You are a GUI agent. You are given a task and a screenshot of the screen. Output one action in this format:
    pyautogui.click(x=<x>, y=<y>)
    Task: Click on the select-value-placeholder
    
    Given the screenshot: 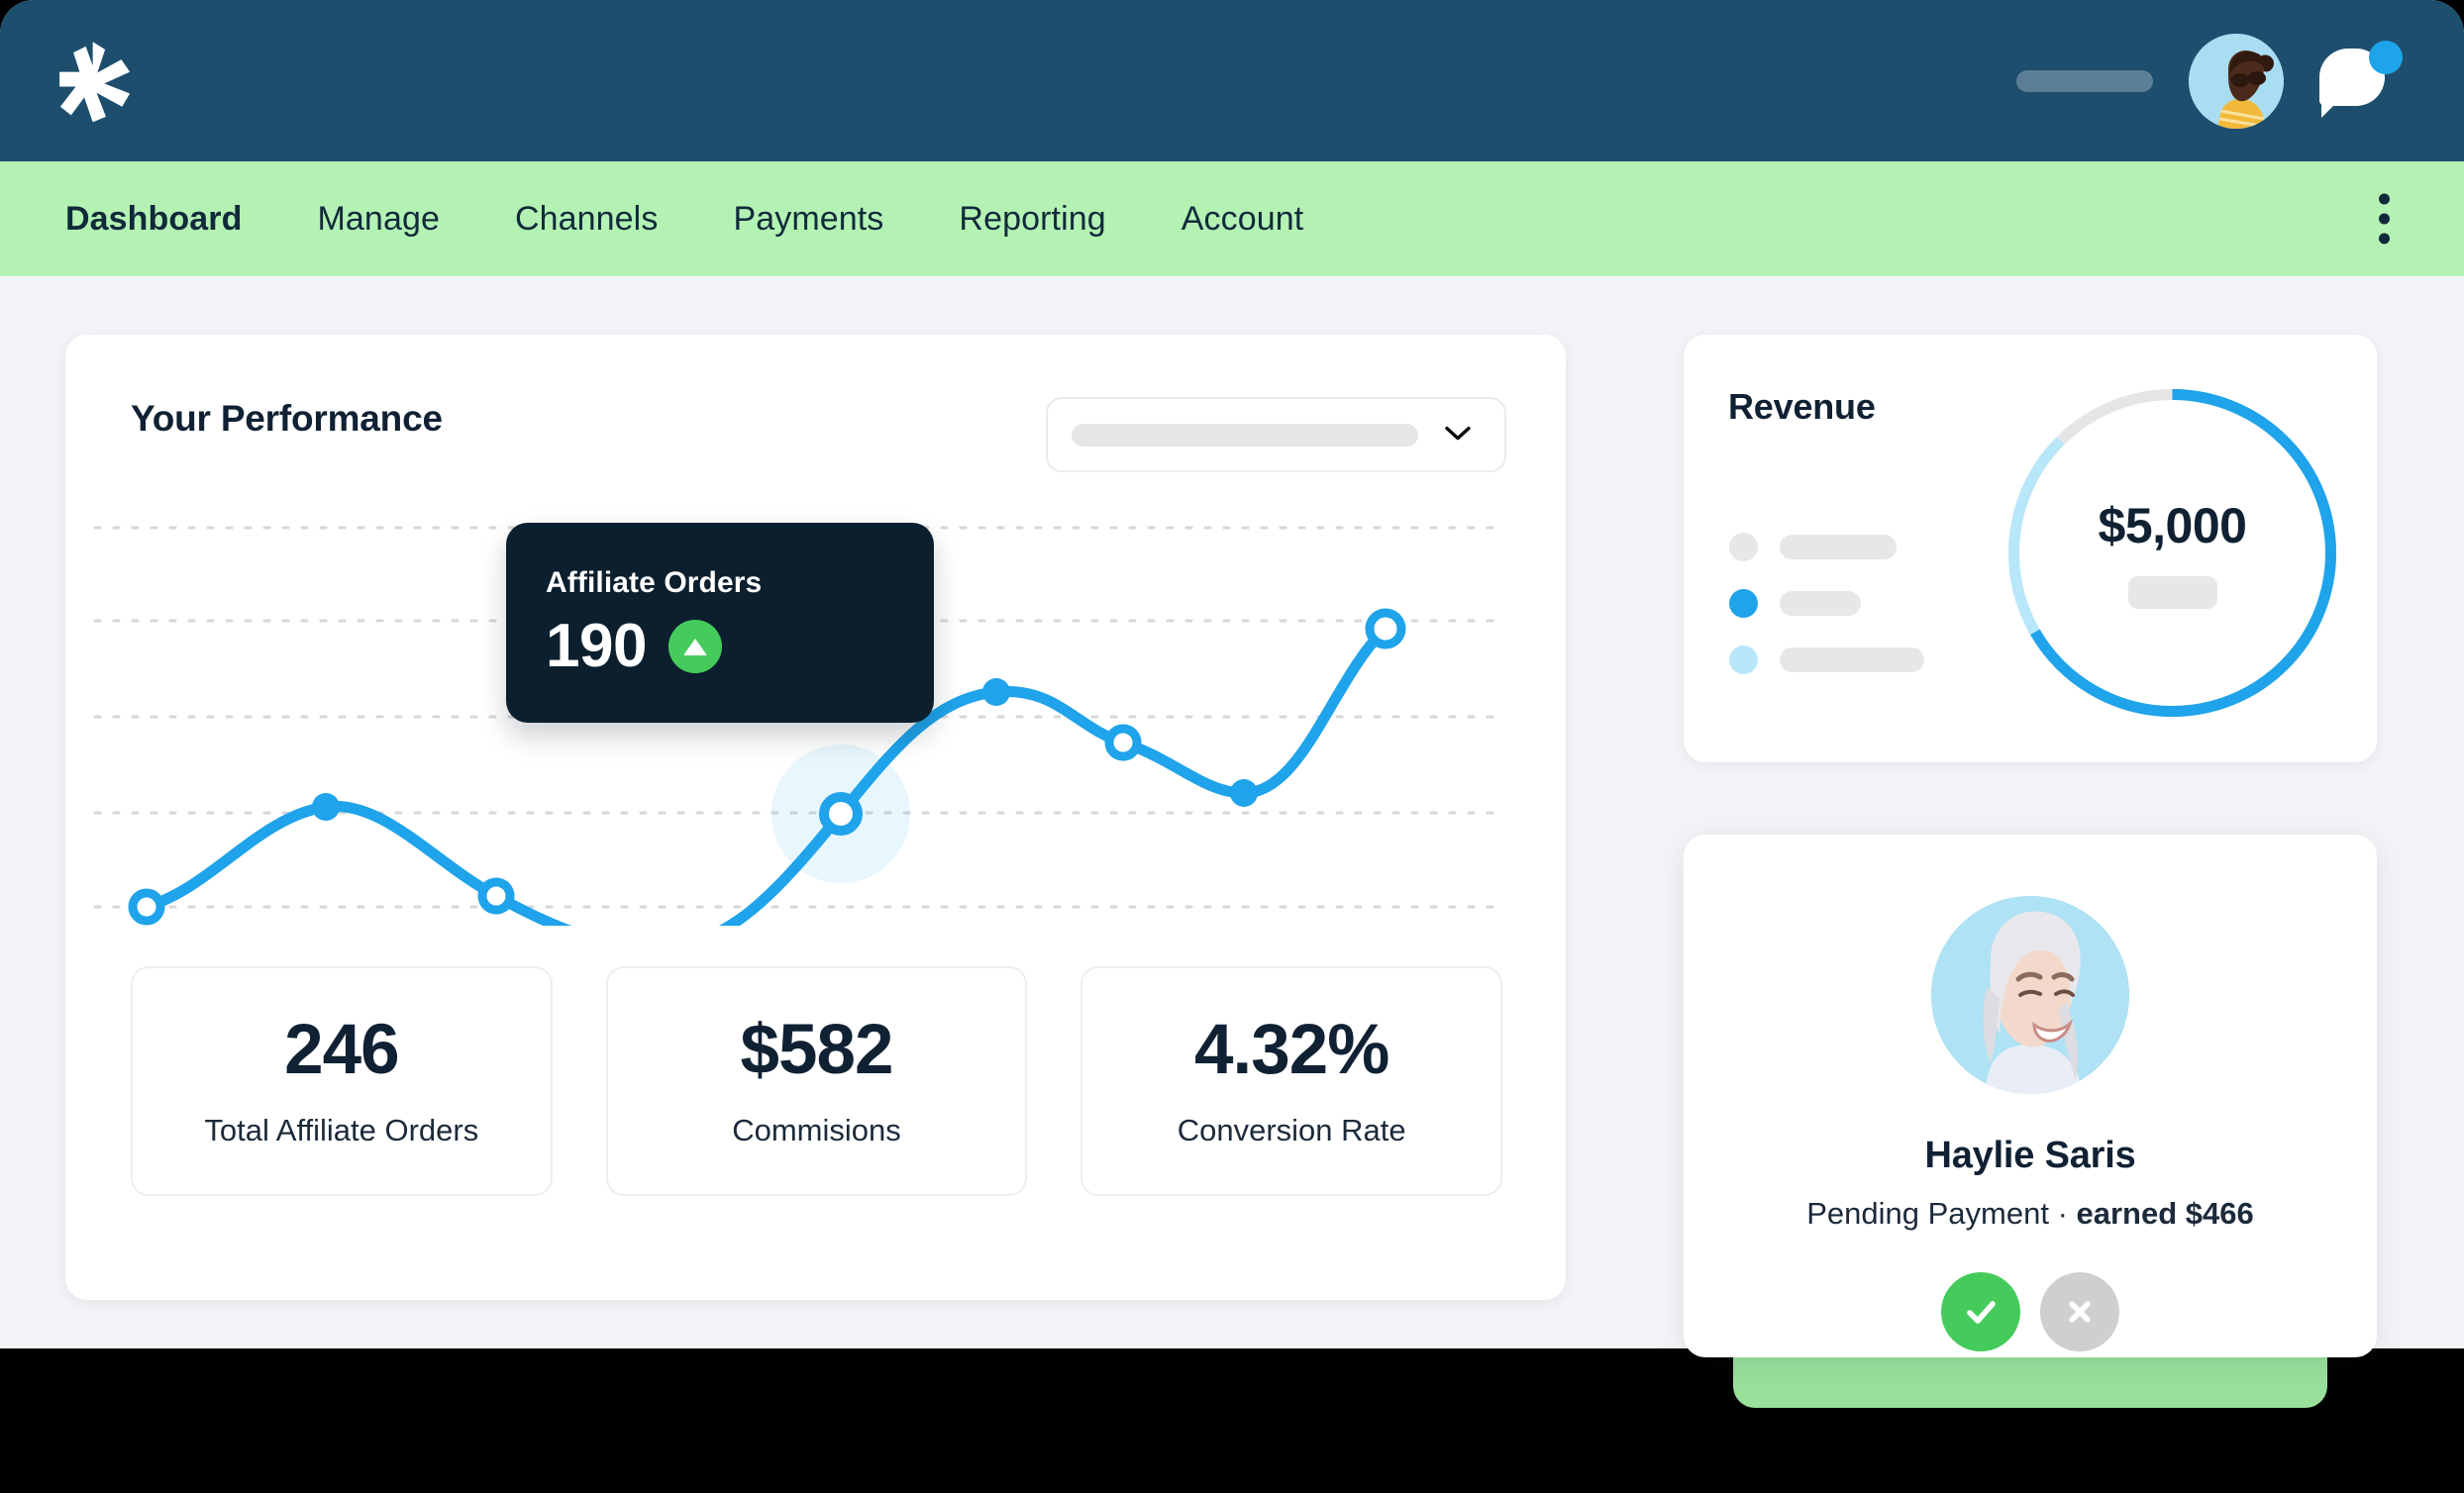 What is the action you would take?
    pyautogui.click(x=1245, y=435)
    